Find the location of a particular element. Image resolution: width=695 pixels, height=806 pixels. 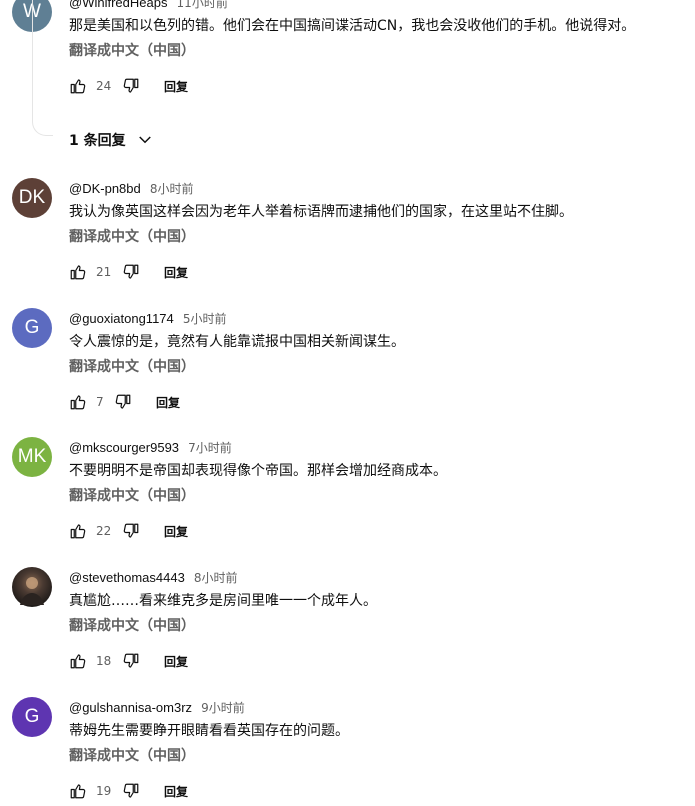

like-count: 21 is located at coordinates (104, 272).